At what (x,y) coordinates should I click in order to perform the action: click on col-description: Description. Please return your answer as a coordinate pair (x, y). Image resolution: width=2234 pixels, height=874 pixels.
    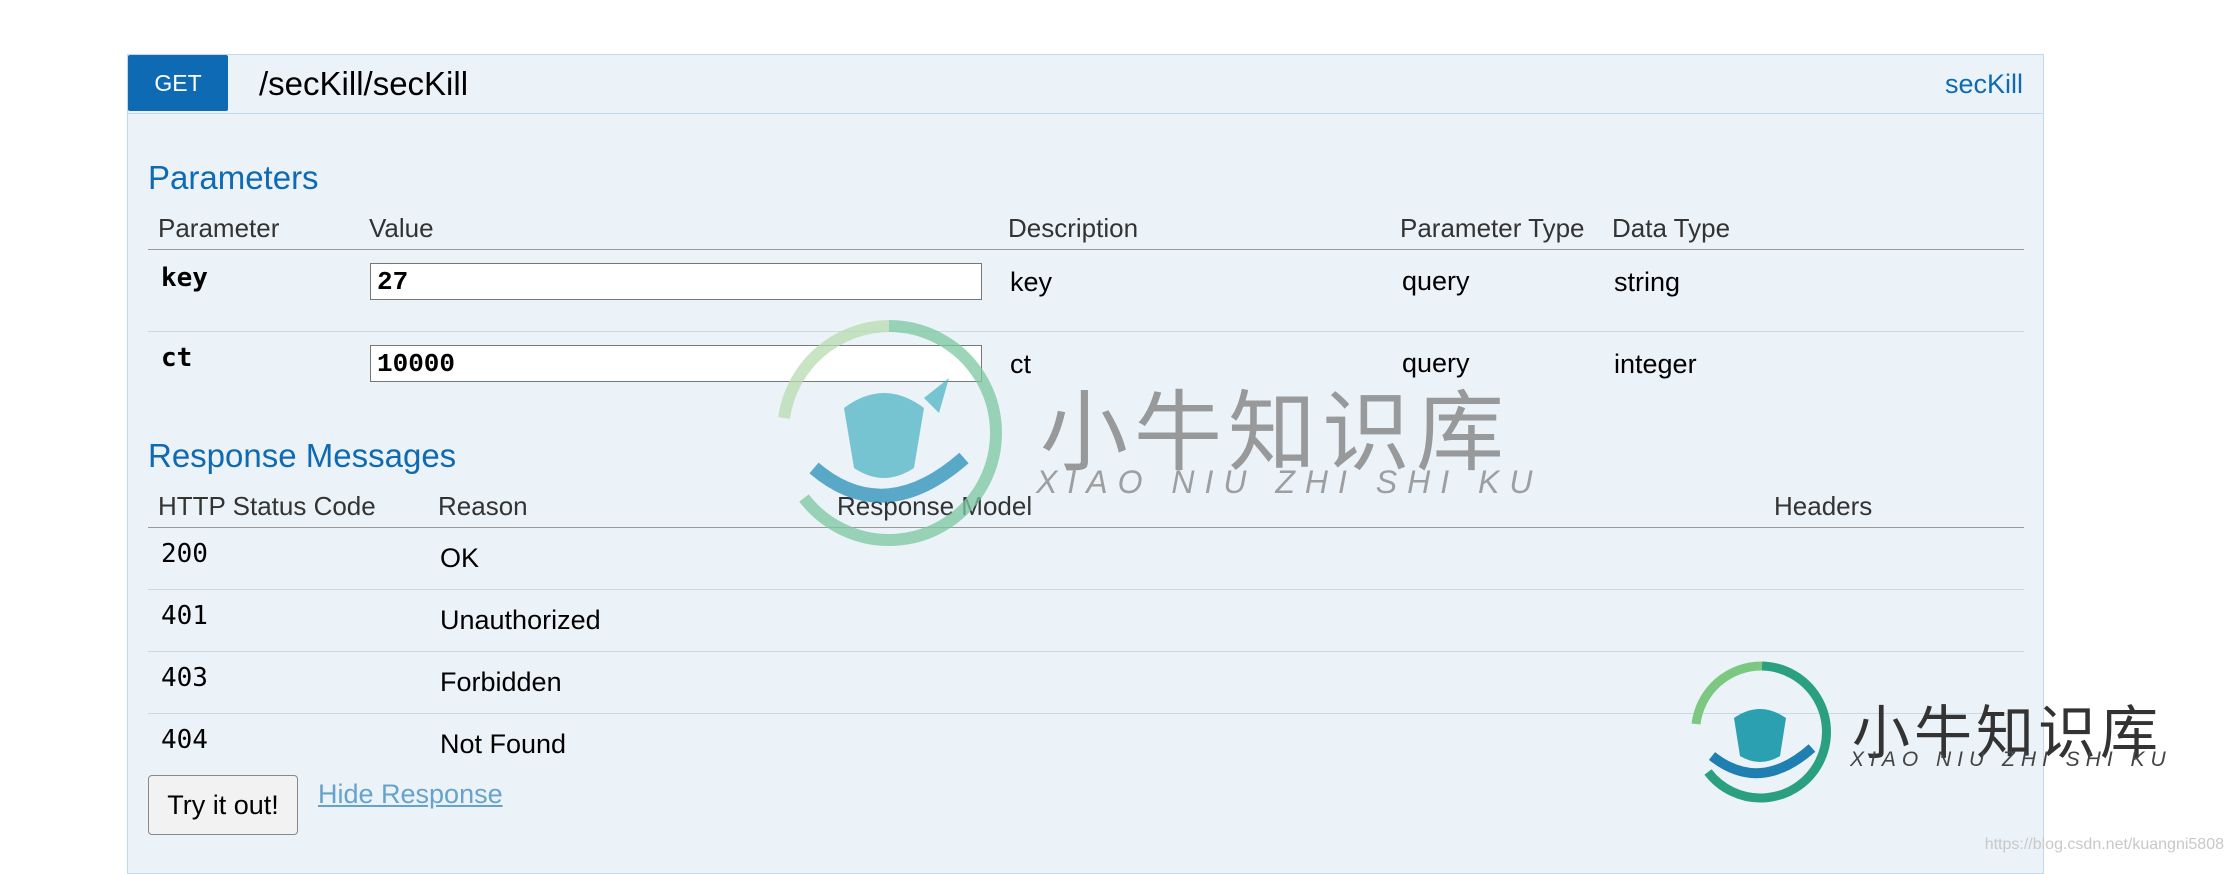
    Looking at the image, I should click on (1073, 228).